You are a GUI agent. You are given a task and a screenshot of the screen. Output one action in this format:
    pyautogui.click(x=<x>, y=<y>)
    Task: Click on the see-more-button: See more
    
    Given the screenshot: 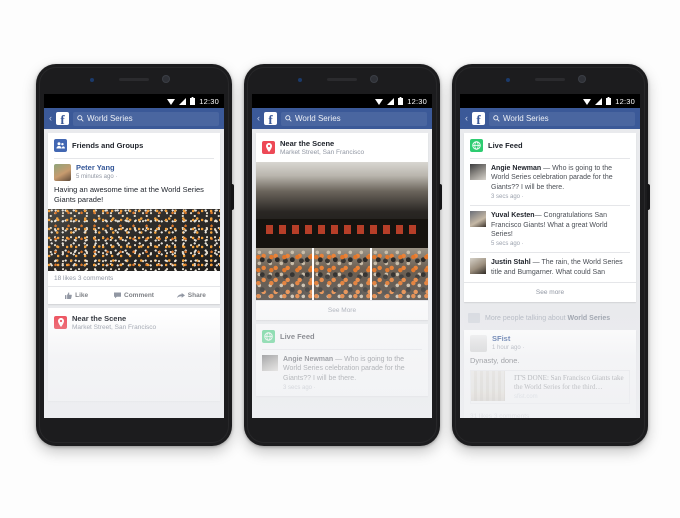 What is the action you would take?
    pyautogui.click(x=550, y=292)
    